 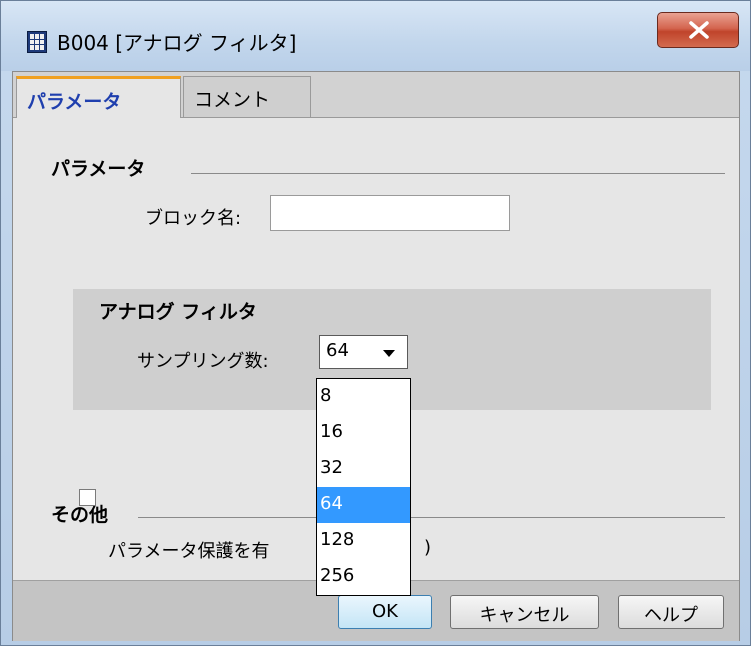 I want to click on sampling-count-dropdown-list: 8 16 32 64 128 256, so click(x=363, y=487).